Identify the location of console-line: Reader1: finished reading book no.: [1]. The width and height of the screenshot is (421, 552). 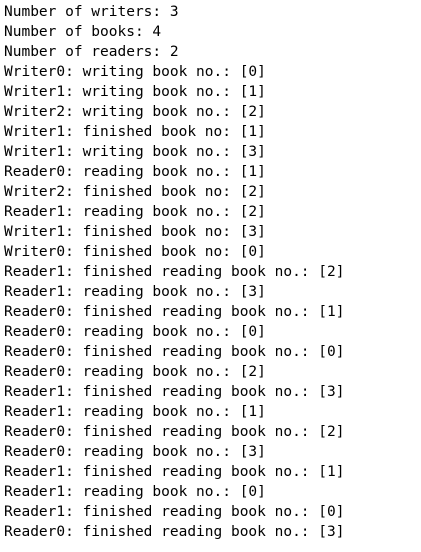
(174, 472).